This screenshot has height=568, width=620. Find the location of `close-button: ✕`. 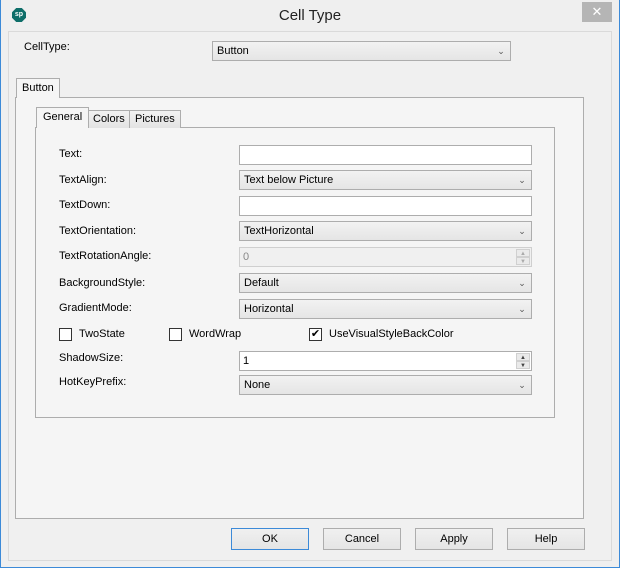

close-button: ✕ is located at coordinates (597, 12).